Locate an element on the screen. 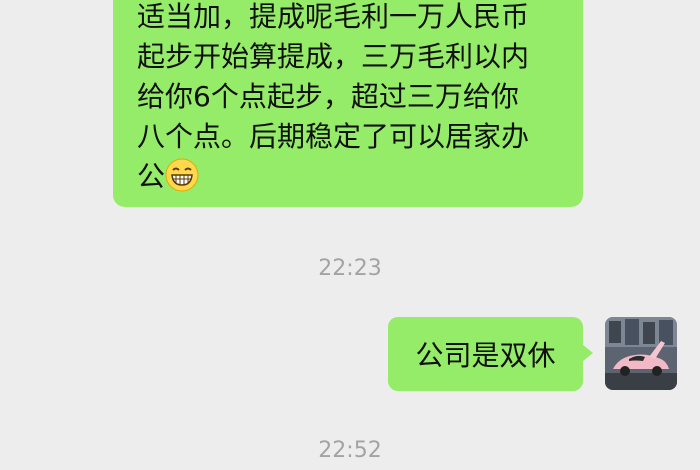 The width and height of the screenshot is (700, 470). sent-message-text: 公司是双休 is located at coordinates (485, 355).